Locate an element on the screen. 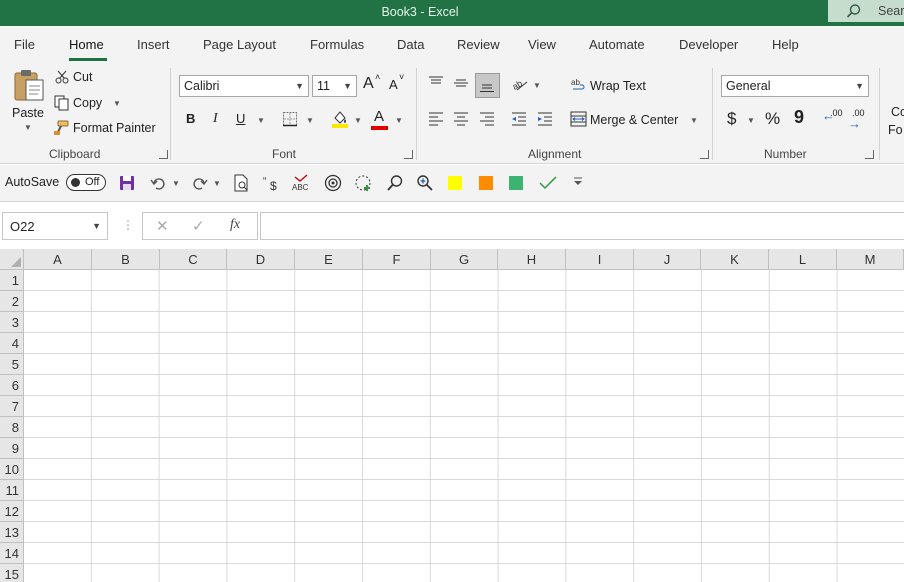 This screenshot has width=904, height=582. checkmark-icon is located at coordinates (548, 183).